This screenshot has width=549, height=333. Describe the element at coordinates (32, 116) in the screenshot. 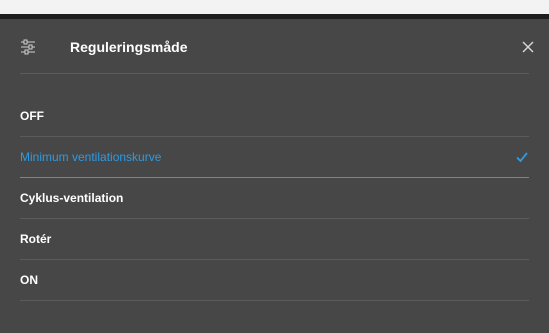

I see `option-label: OFF` at that location.